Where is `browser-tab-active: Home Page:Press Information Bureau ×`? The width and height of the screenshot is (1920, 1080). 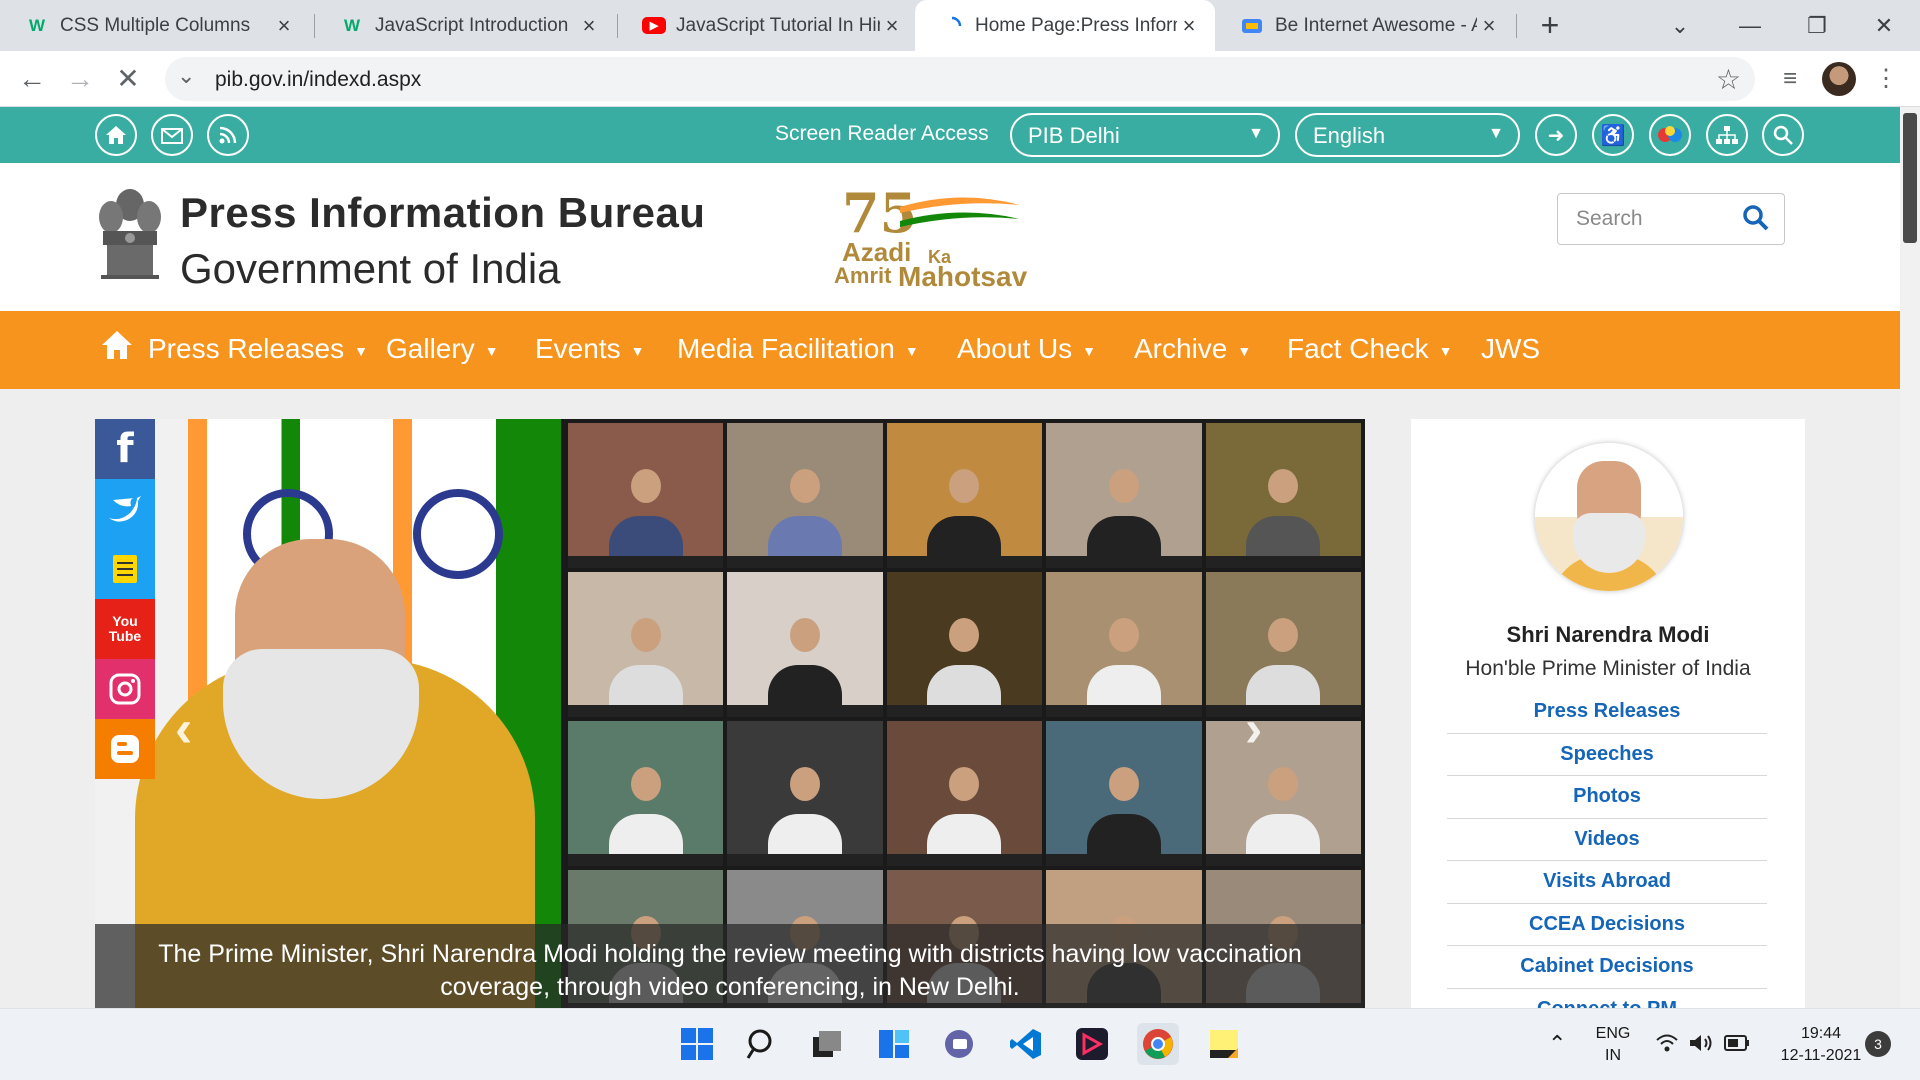
browser-tab-active: Home Page:Press Information Bureau × is located at coordinates (1065, 25).